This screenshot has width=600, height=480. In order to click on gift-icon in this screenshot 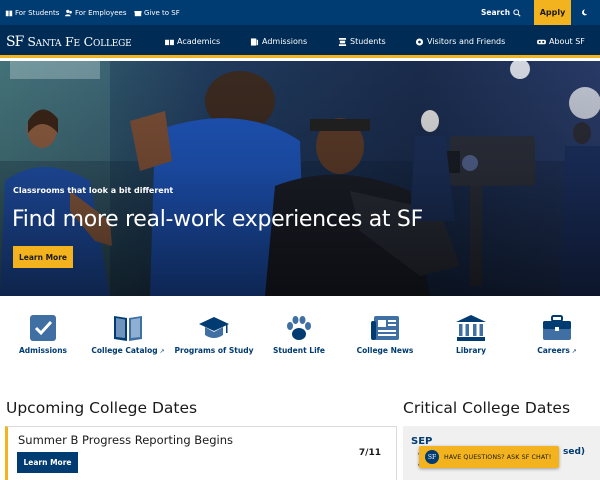, I will do `click(138, 13)`.